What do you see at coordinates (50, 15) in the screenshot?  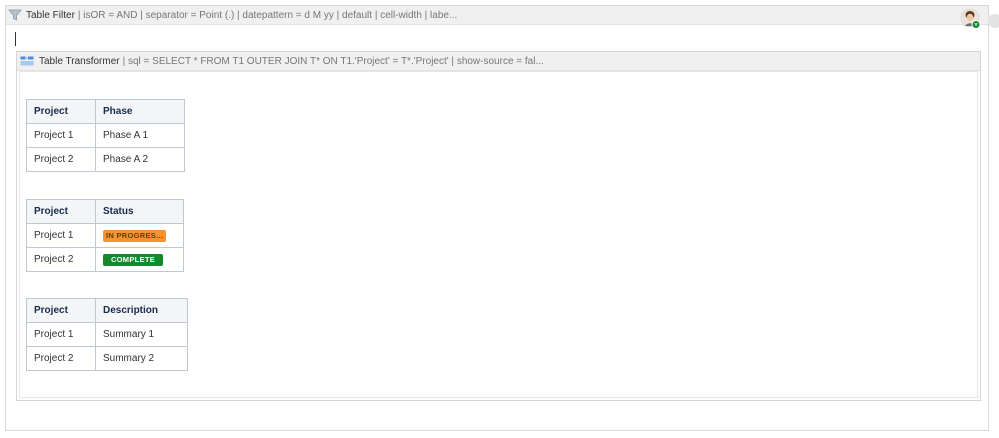 I see `table-filter-title: Table Filter` at bounding box center [50, 15].